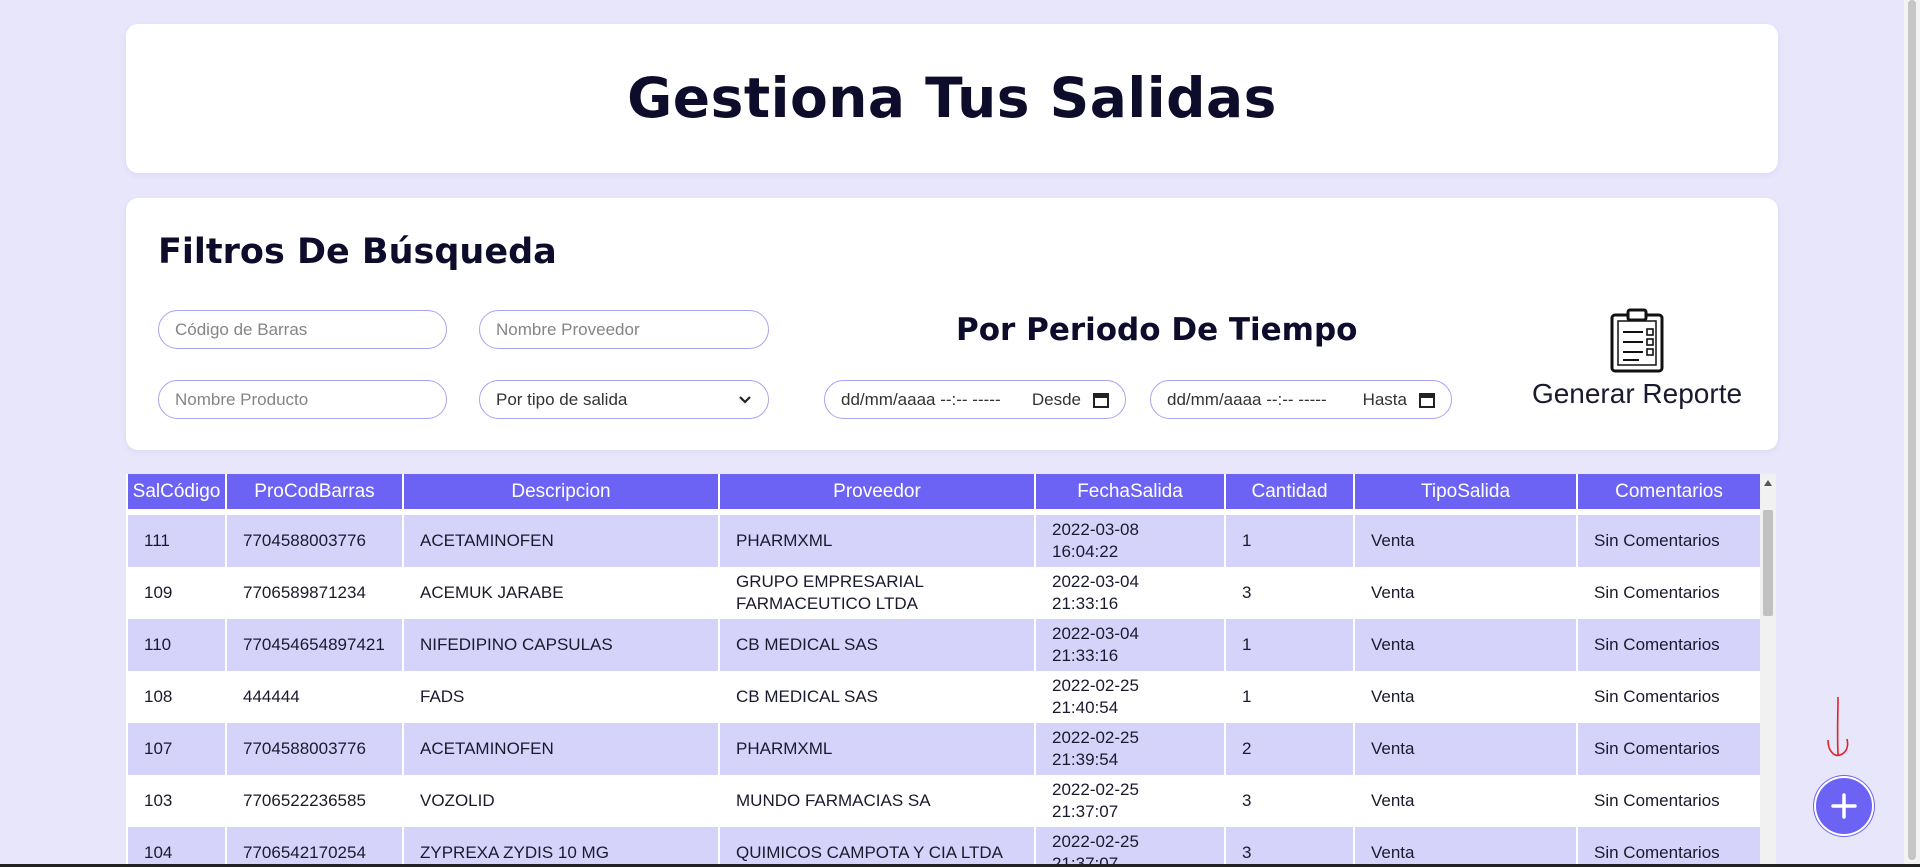 This screenshot has width=1920, height=867. What do you see at coordinates (302, 399) in the screenshot?
I see `product-input` at bounding box center [302, 399].